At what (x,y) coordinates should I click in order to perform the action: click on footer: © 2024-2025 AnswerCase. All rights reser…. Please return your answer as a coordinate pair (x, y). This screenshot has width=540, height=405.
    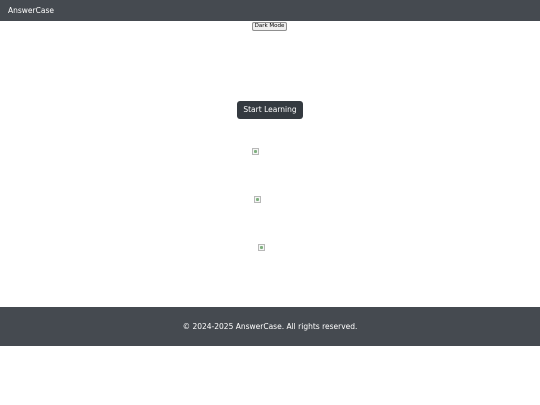
    Looking at the image, I should click on (270, 326).